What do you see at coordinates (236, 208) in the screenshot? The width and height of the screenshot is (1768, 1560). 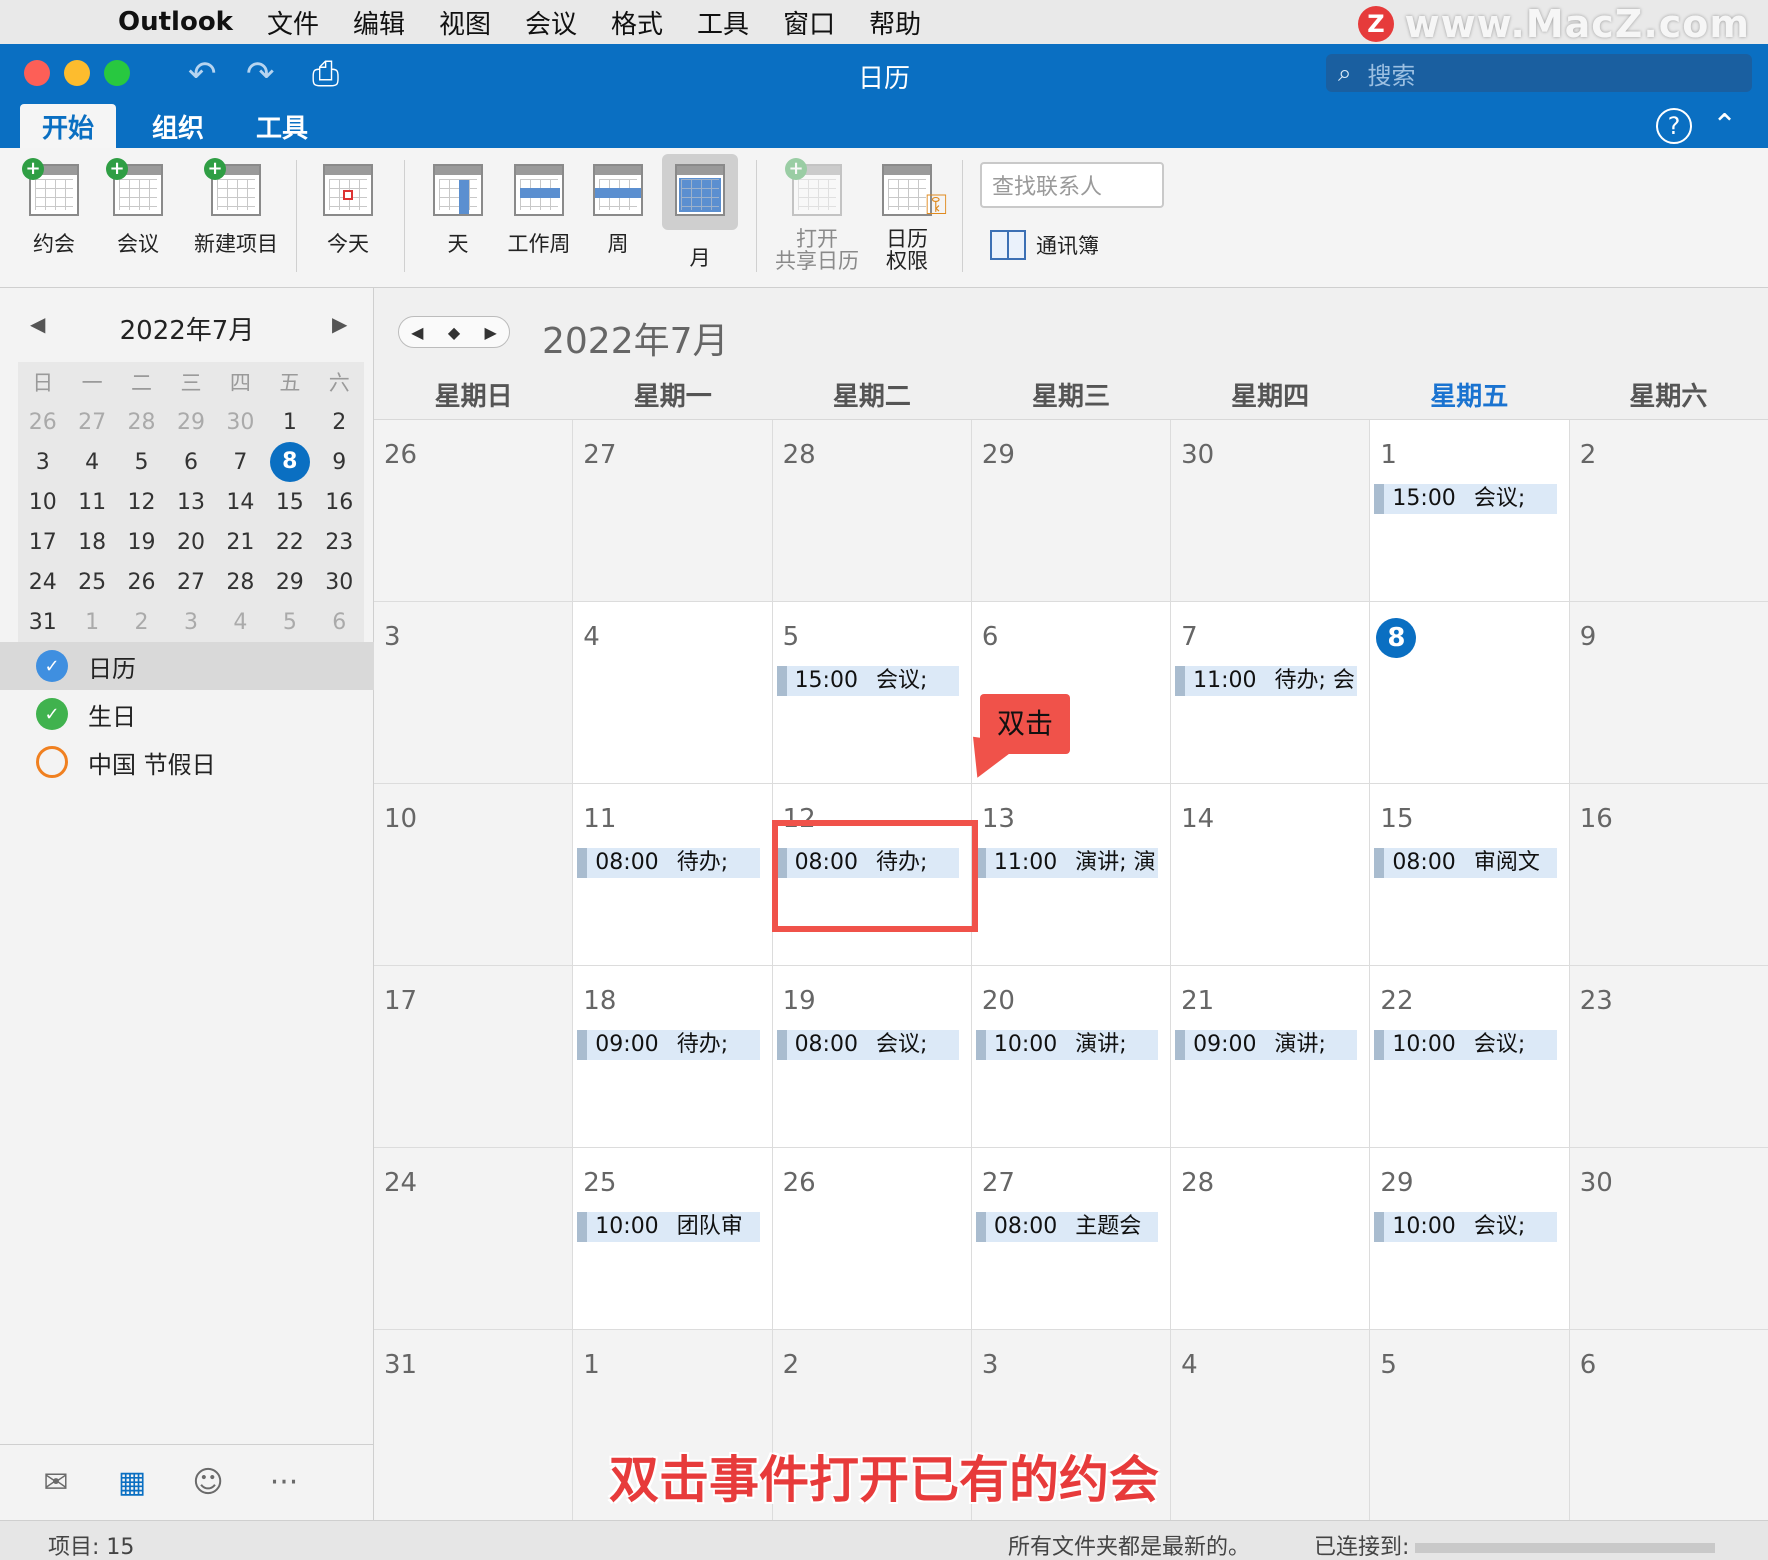 I see `new-item-button: + 新建项目` at bounding box center [236, 208].